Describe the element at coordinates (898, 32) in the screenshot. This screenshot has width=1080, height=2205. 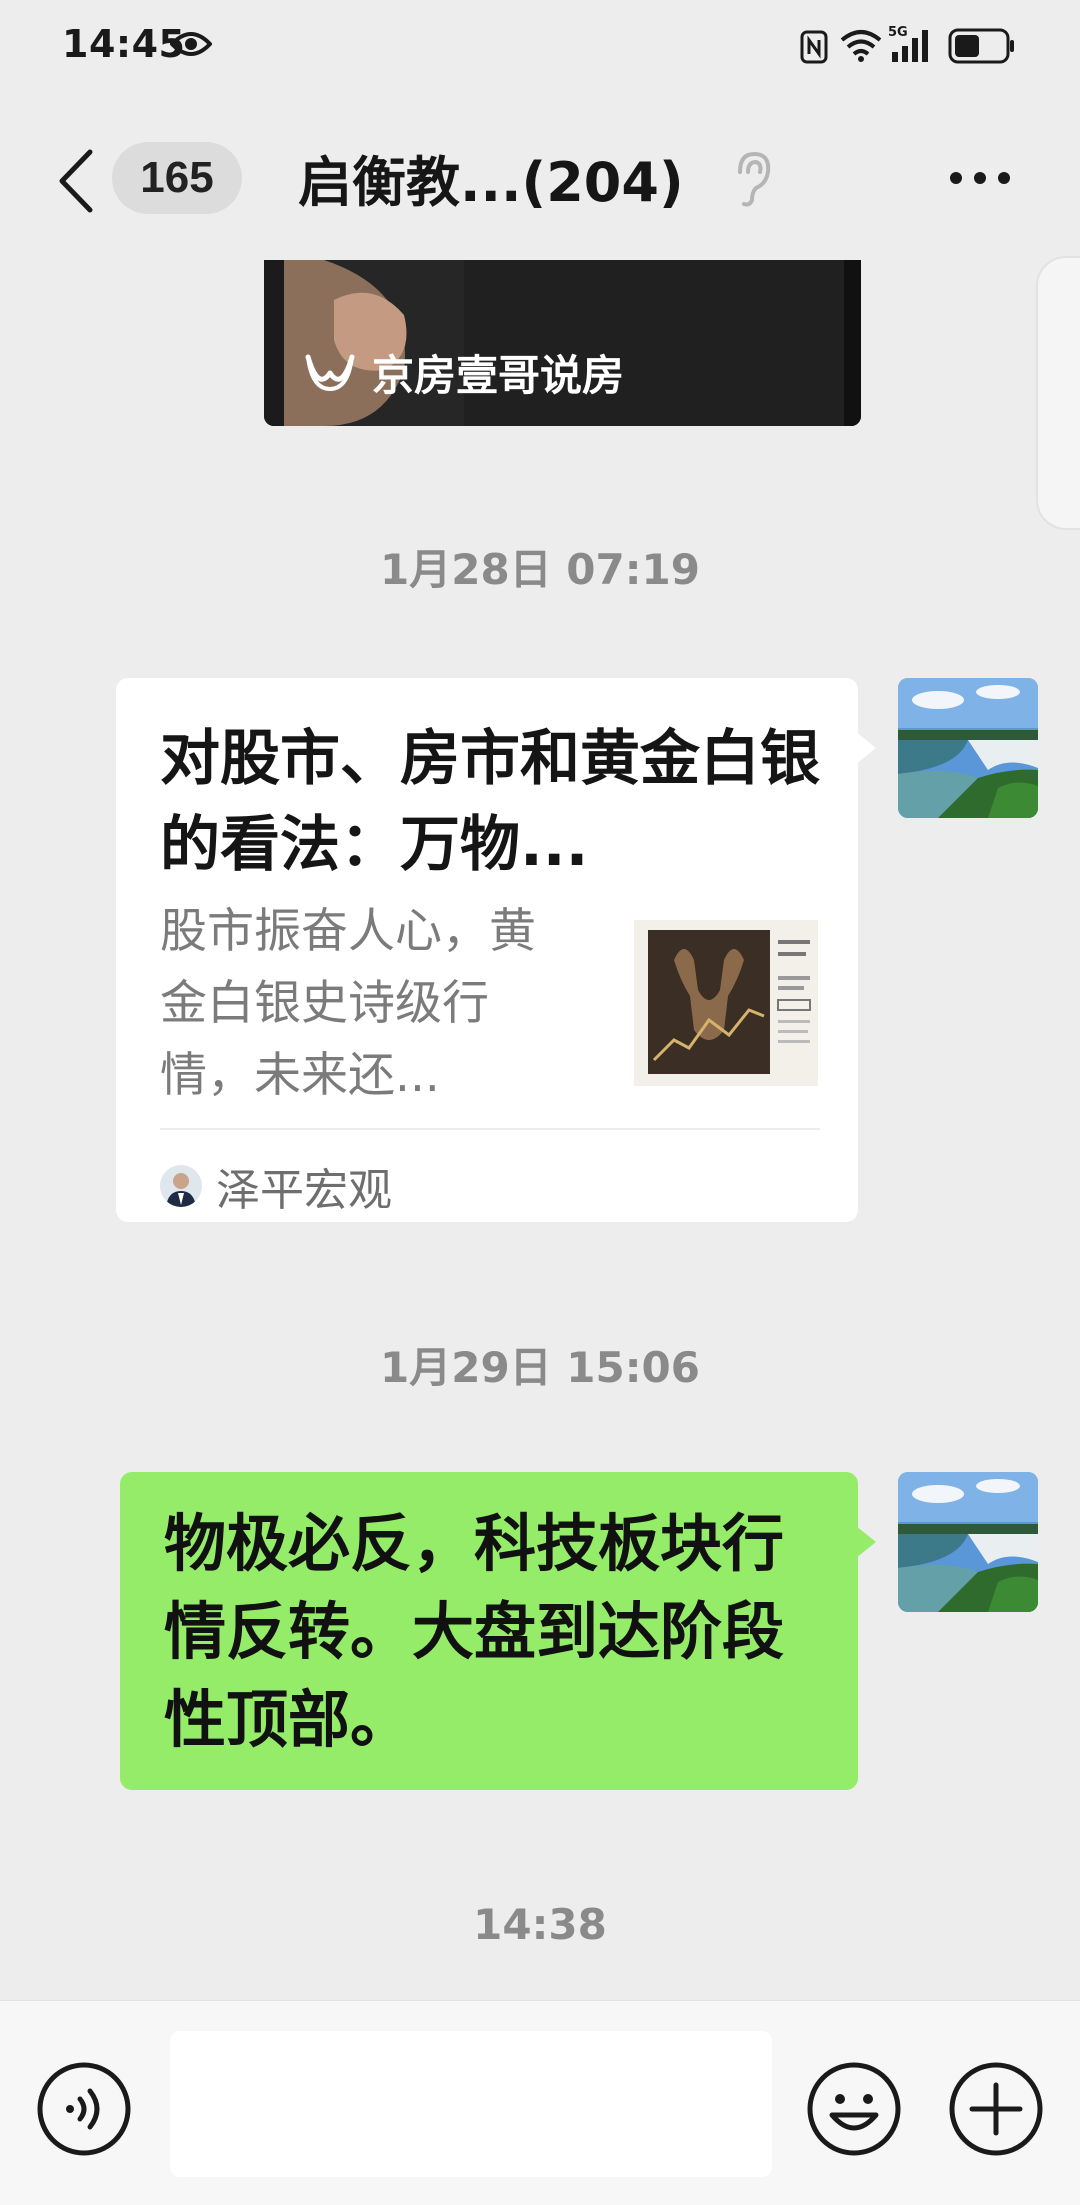
I see `network-label: 5G` at that location.